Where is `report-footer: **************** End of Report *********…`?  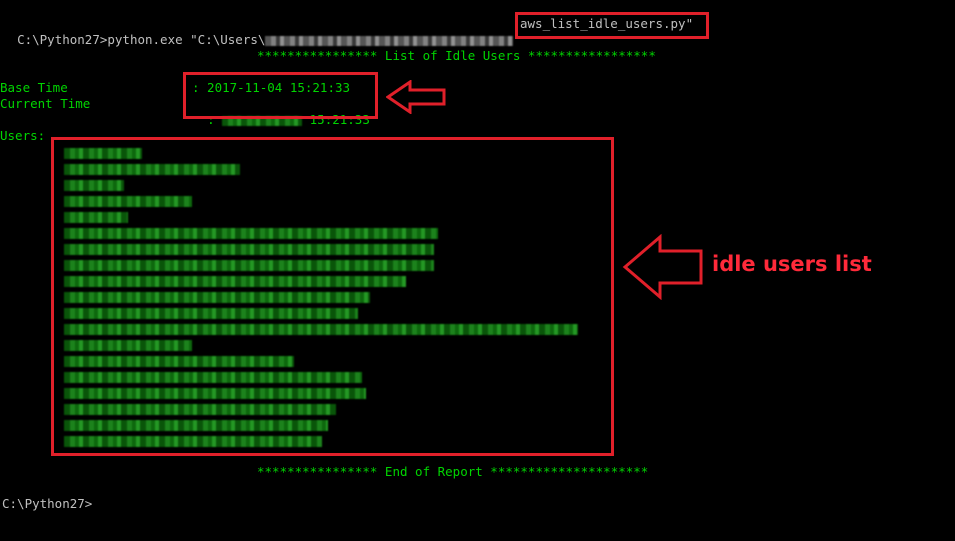
report-footer: **************** End of Report *********… is located at coordinates (453, 471).